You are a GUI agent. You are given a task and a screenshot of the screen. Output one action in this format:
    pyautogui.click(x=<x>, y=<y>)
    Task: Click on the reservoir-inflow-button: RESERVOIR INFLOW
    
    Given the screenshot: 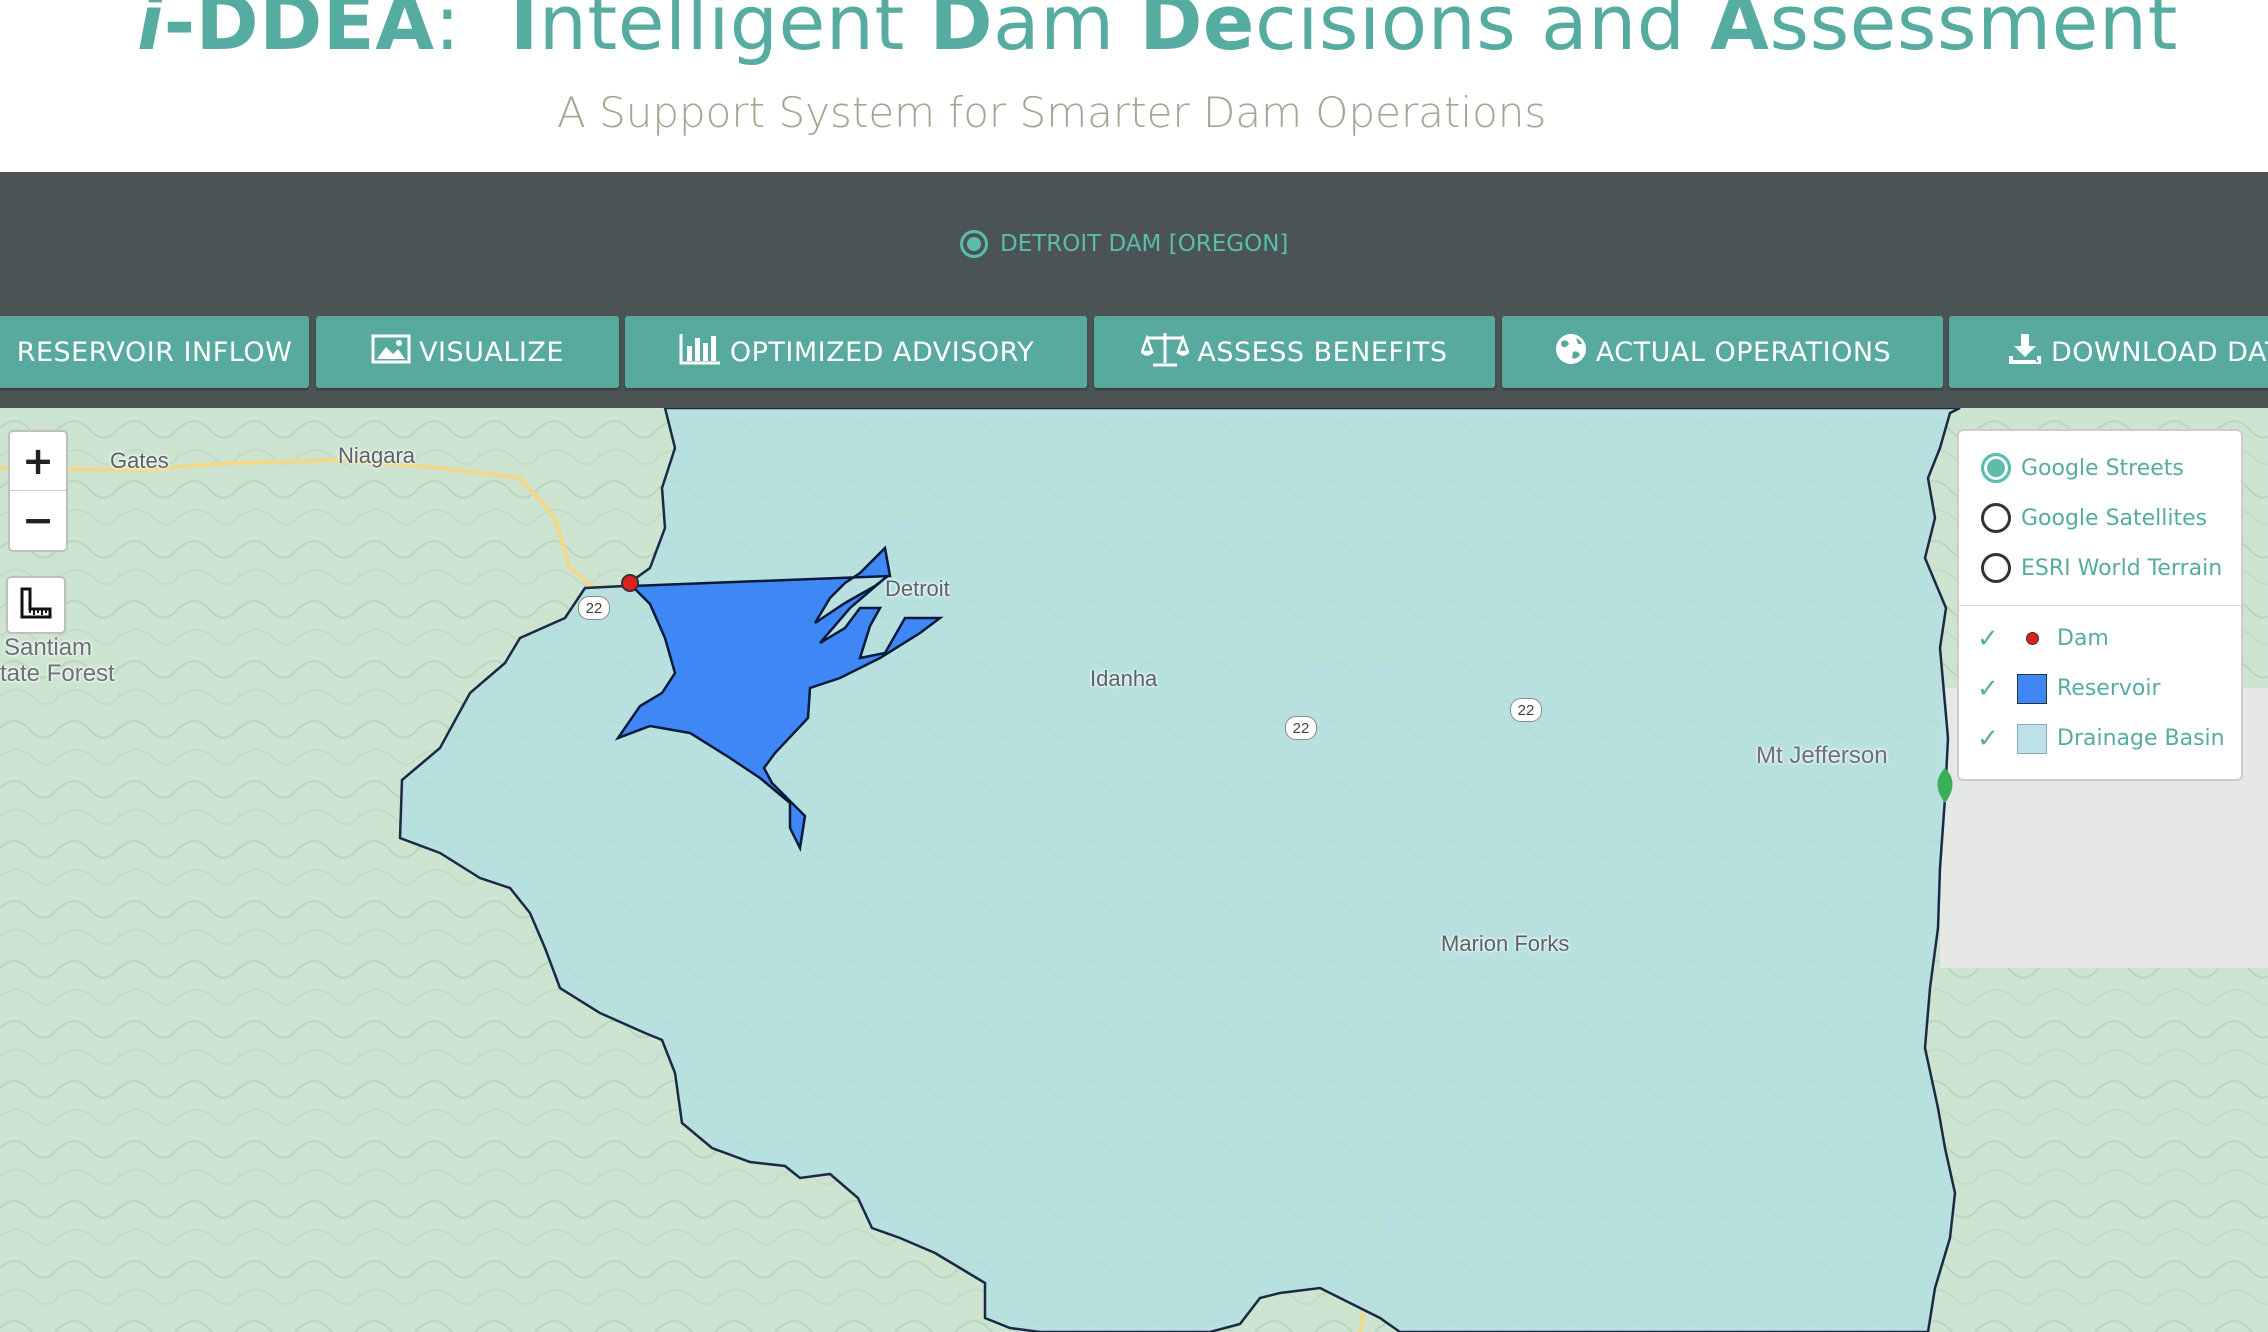 What is the action you would take?
    pyautogui.click(x=154, y=352)
    